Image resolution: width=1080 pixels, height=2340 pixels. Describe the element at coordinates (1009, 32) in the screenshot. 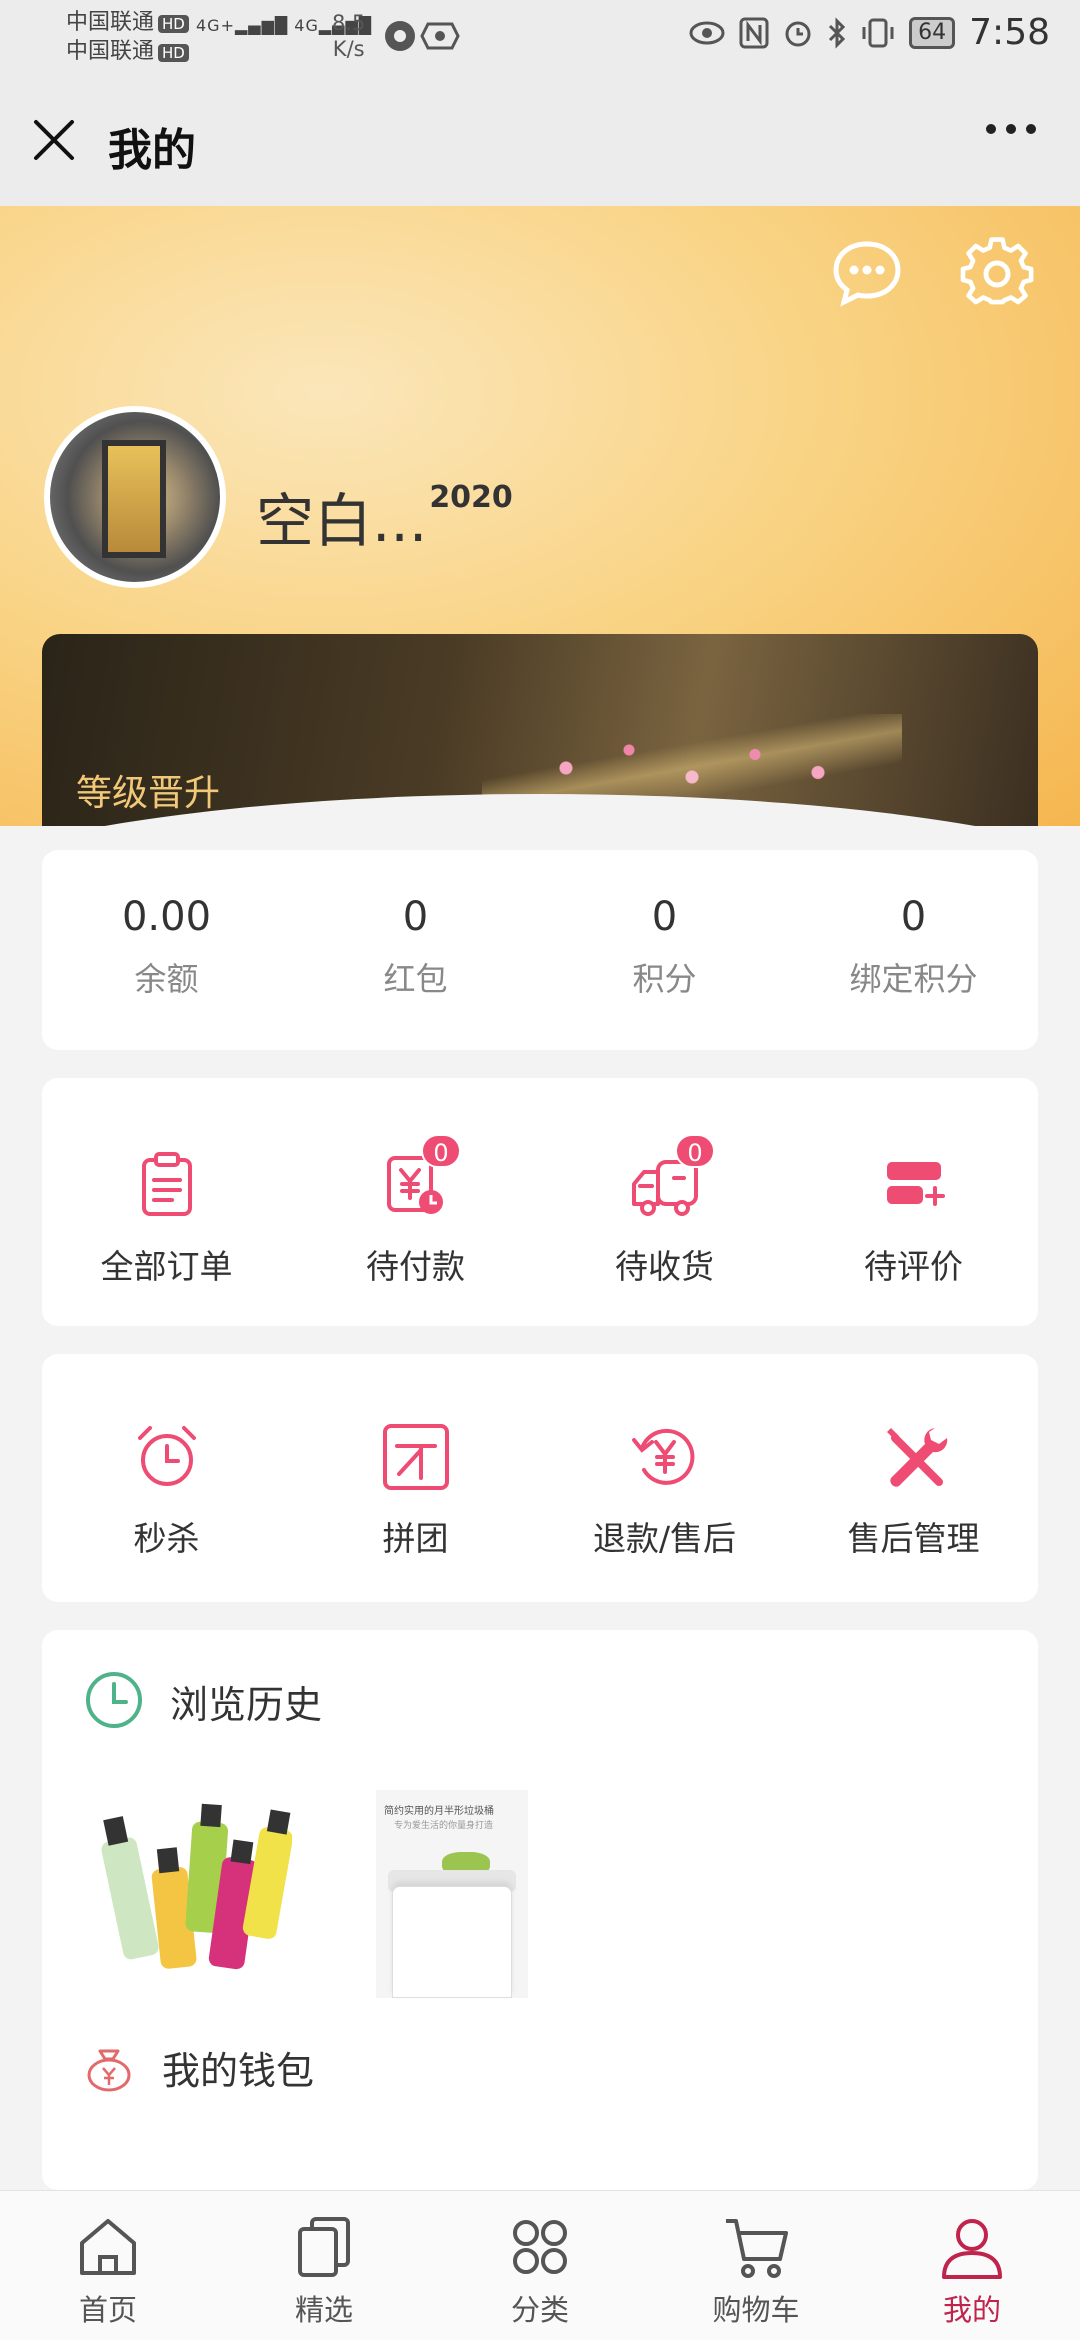

I see `clock-time: 7:58` at that location.